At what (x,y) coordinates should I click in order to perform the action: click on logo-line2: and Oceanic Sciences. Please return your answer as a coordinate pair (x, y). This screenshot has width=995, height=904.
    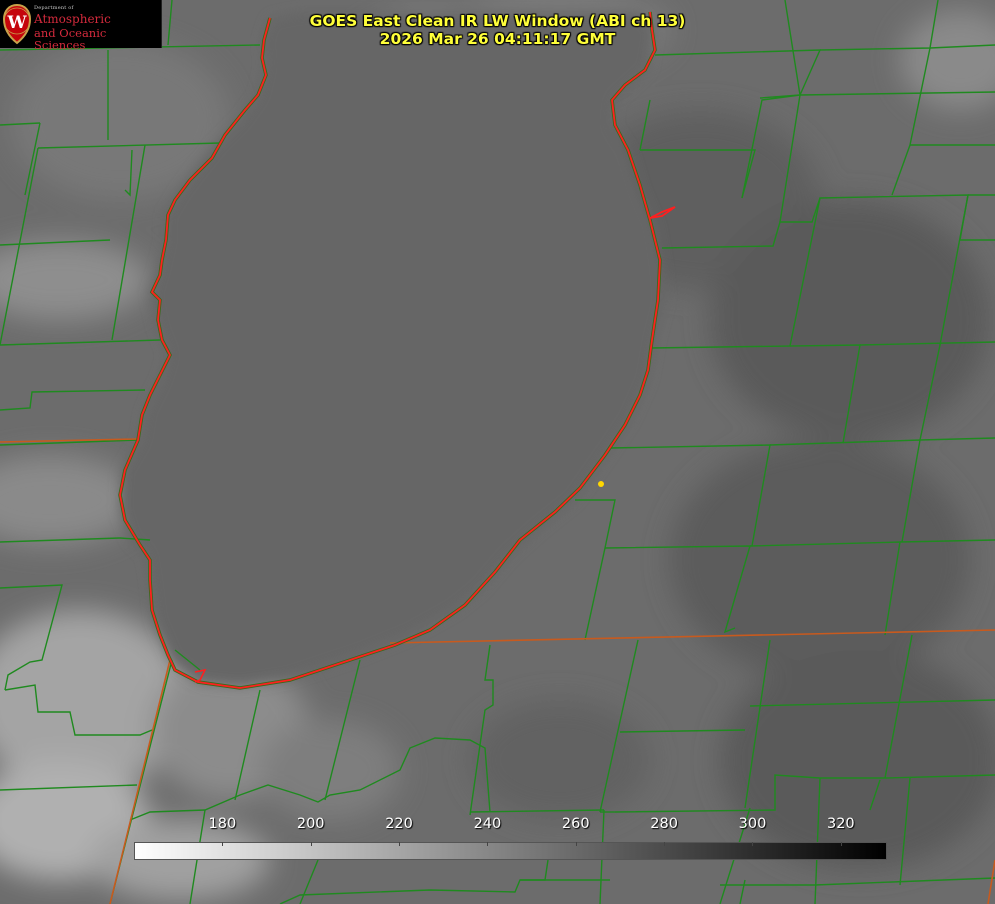
    Looking at the image, I should click on (70, 38).